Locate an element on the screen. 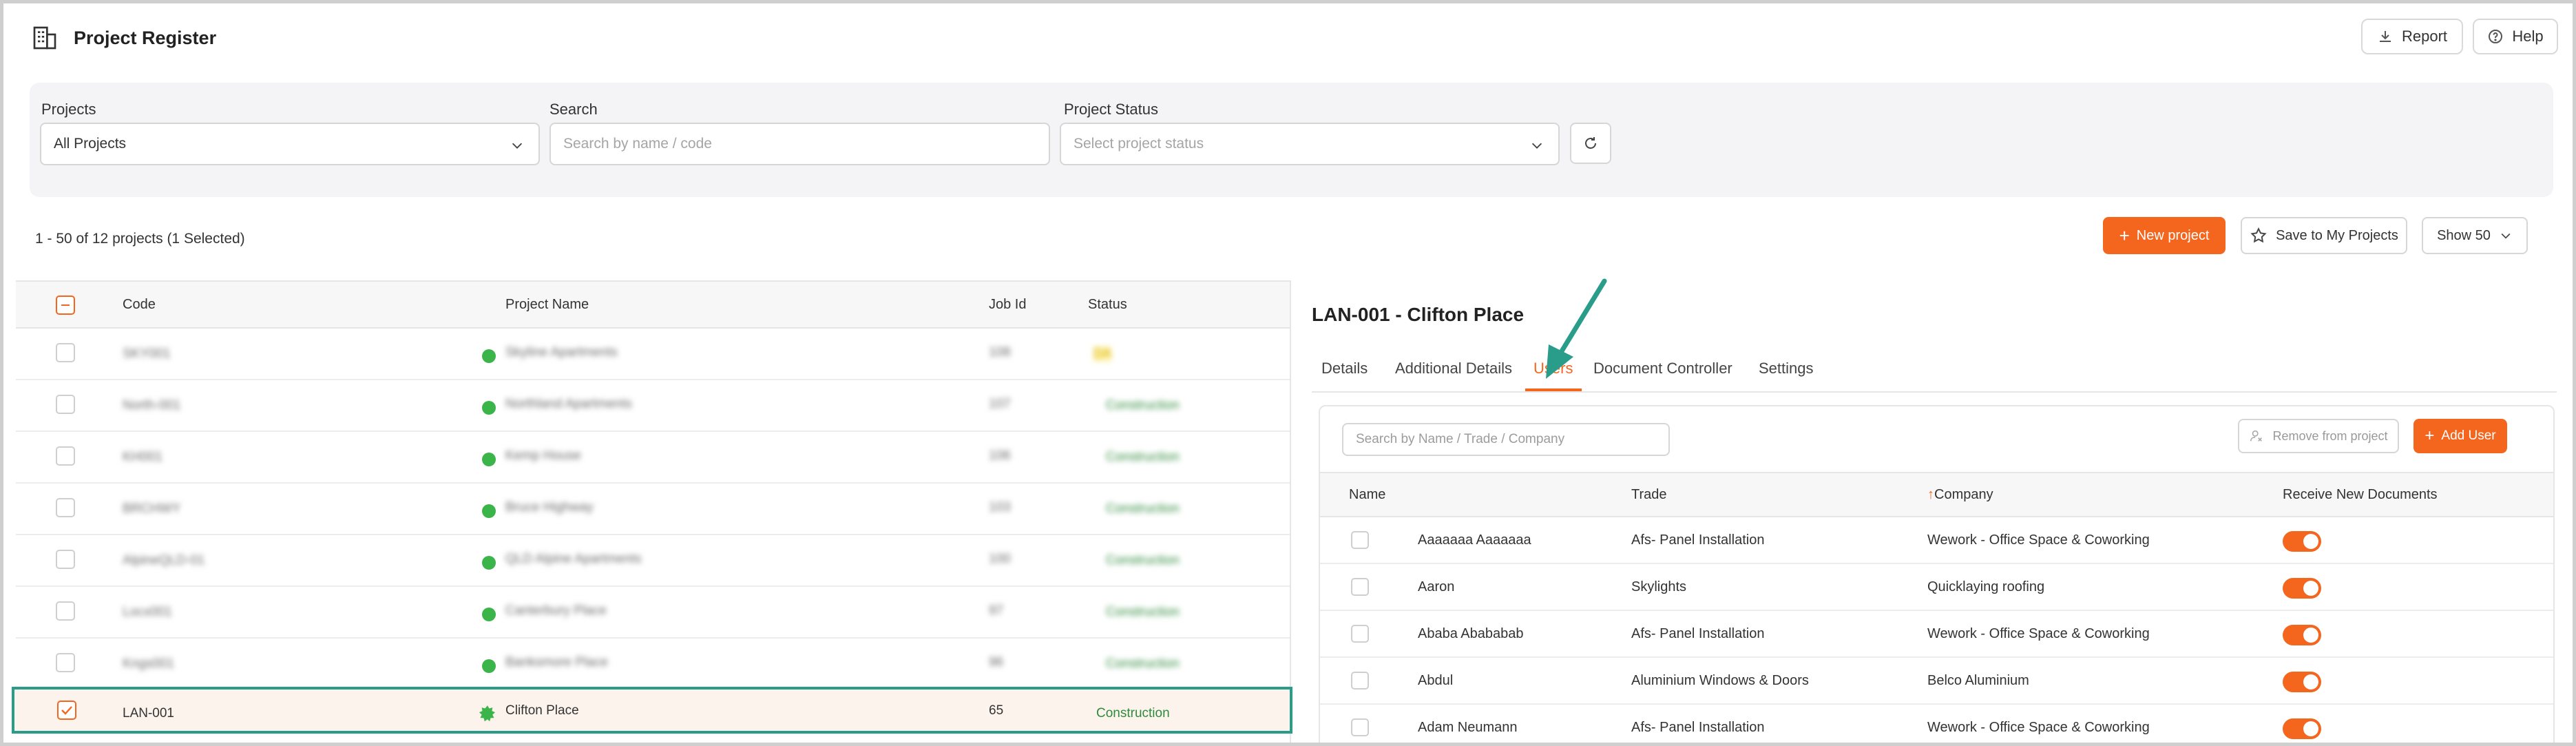 This screenshot has height=746, width=2576. search-label: Search is located at coordinates (573, 109).